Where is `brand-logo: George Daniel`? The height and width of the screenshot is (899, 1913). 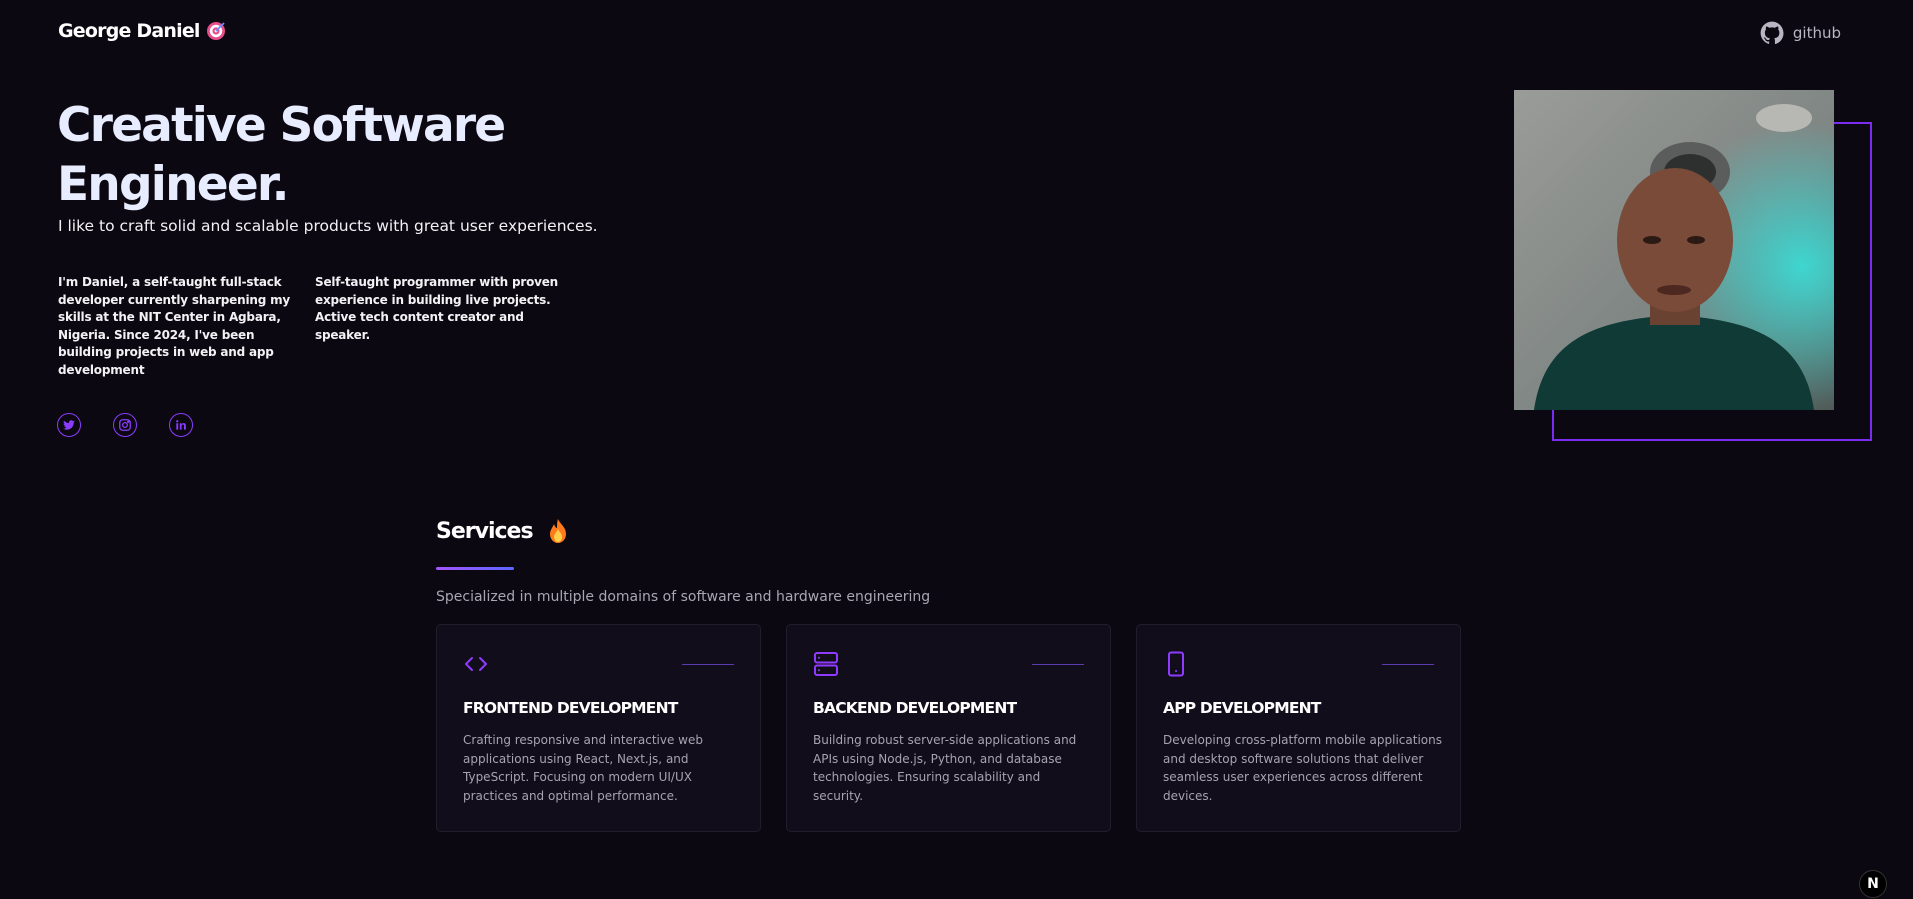 brand-logo: George Daniel is located at coordinates (142, 31).